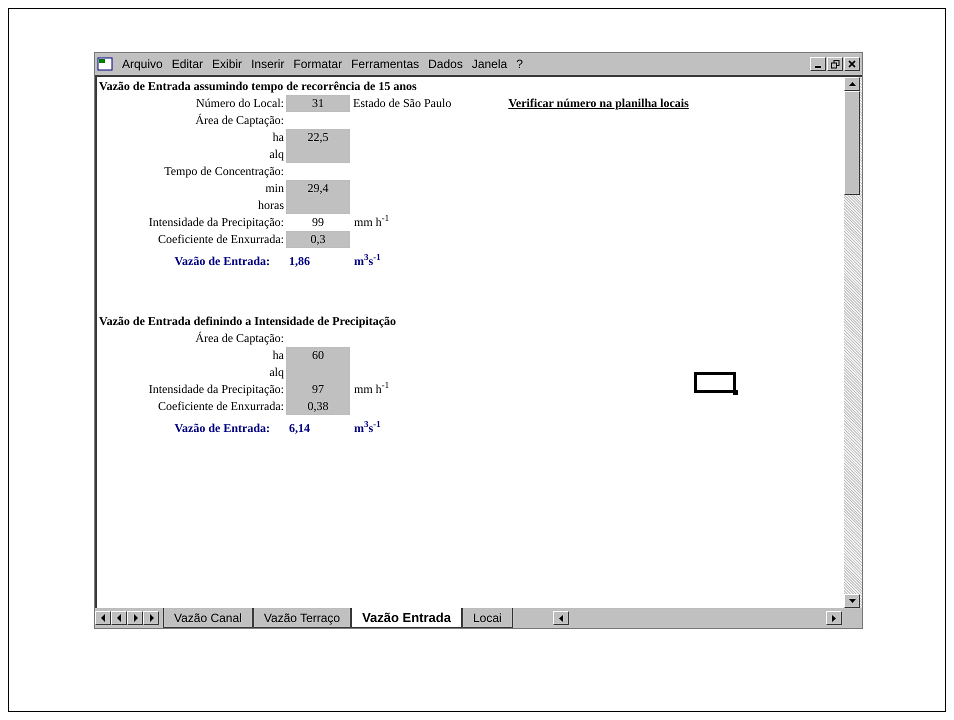  I want to click on value-cell: 22,5, so click(318, 137).